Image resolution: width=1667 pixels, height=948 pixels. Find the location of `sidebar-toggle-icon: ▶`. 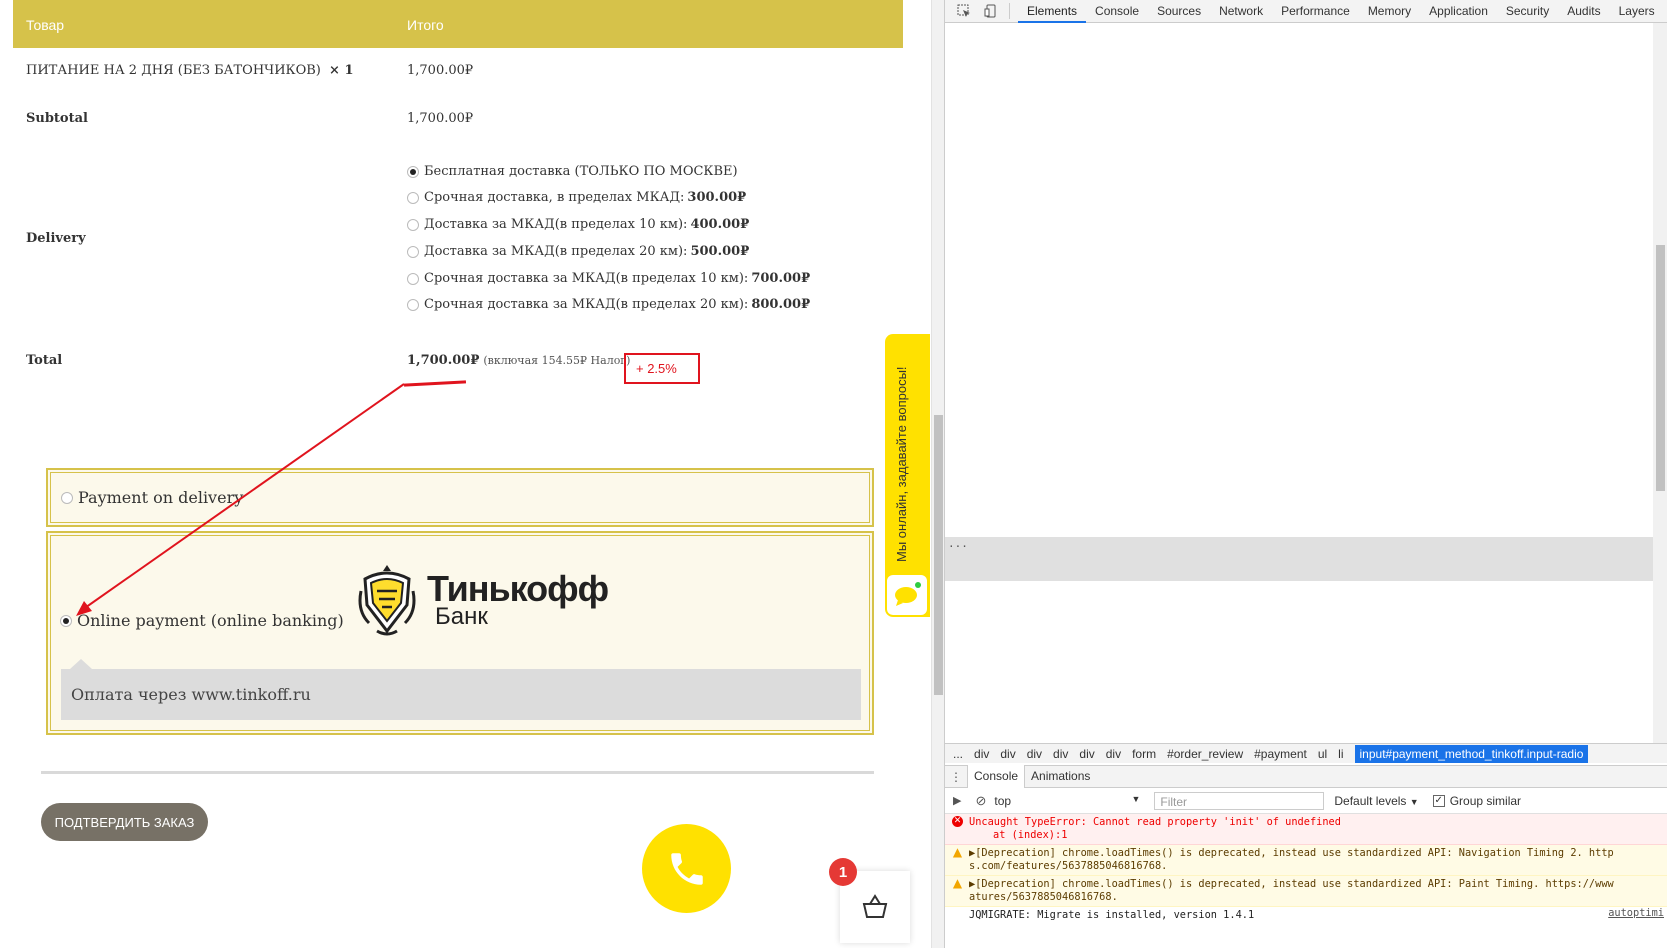

sidebar-toggle-icon: ▶ is located at coordinates (957, 800).